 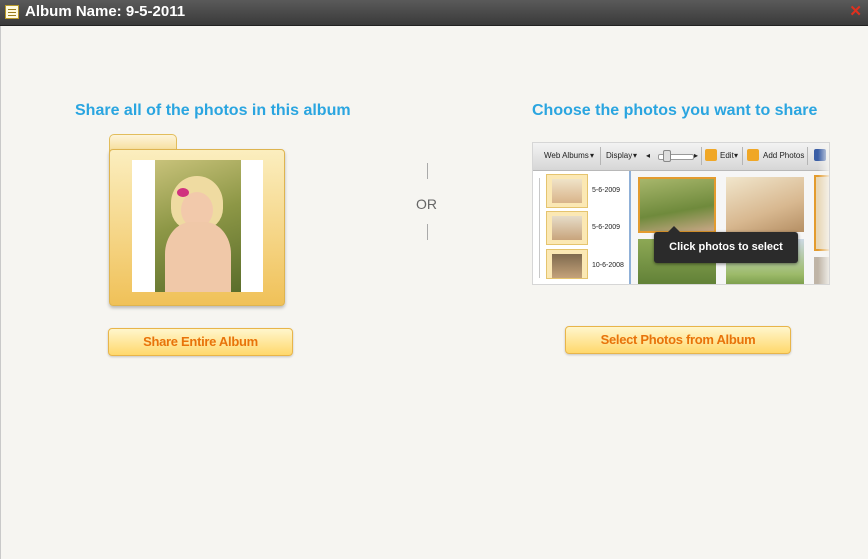 What do you see at coordinates (619, 155) in the screenshot?
I see `display-menu: Display` at bounding box center [619, 155].